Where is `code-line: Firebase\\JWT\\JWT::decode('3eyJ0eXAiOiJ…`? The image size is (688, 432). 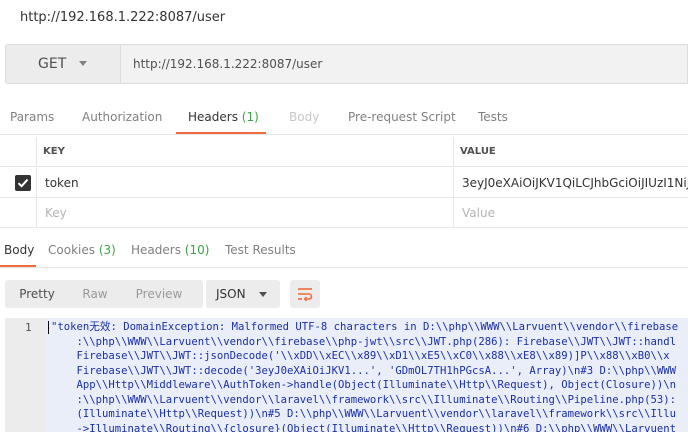
code-line: Firebase\\JWT\\JWT::decode('3eyJ0eXAiOiJ… is located at coordinates (364, 370).